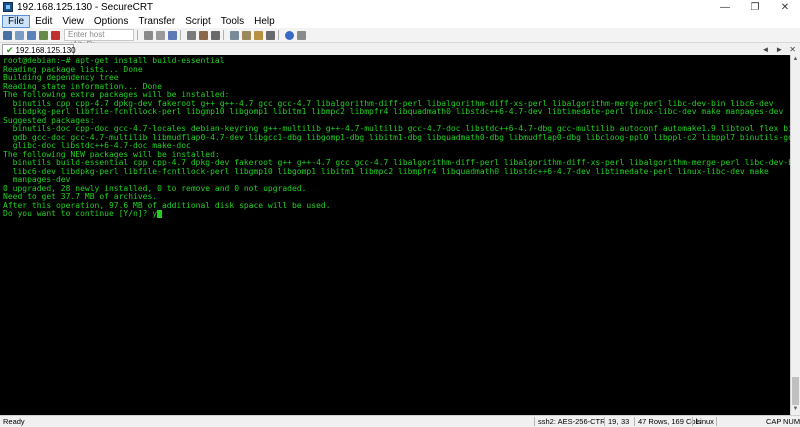  I want to click on title-bar: 192.168.125.130 - SecureCRT — ❐ ✕, so click(400, 7).